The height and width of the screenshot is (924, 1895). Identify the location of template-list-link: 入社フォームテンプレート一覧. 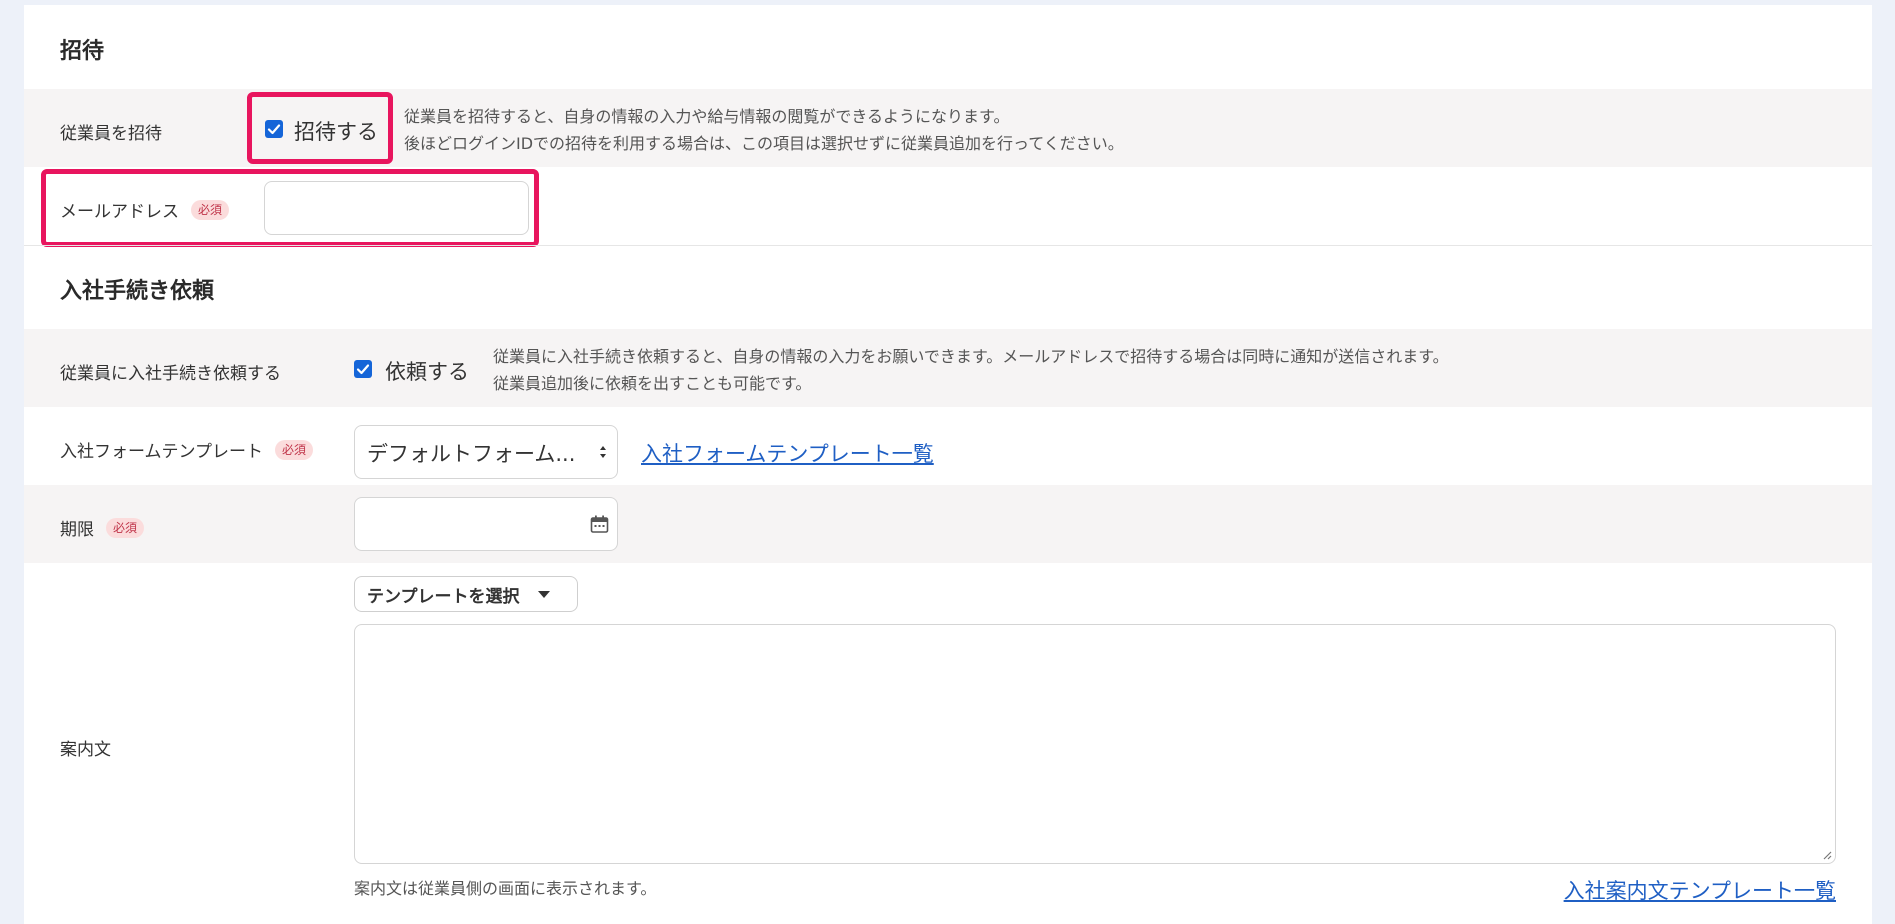
(787, 453).